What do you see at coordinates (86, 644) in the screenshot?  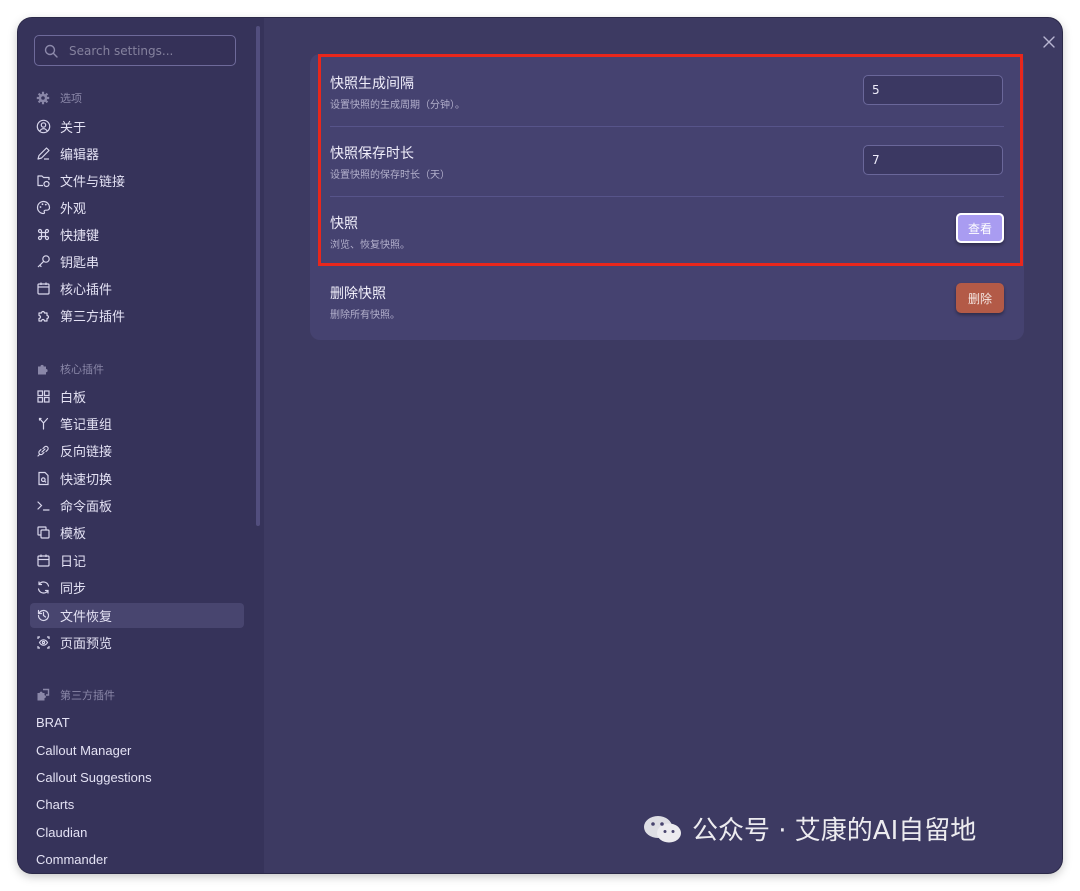 I see `sidebar-item-label: 页面预览` at bounding box center [86, 644].